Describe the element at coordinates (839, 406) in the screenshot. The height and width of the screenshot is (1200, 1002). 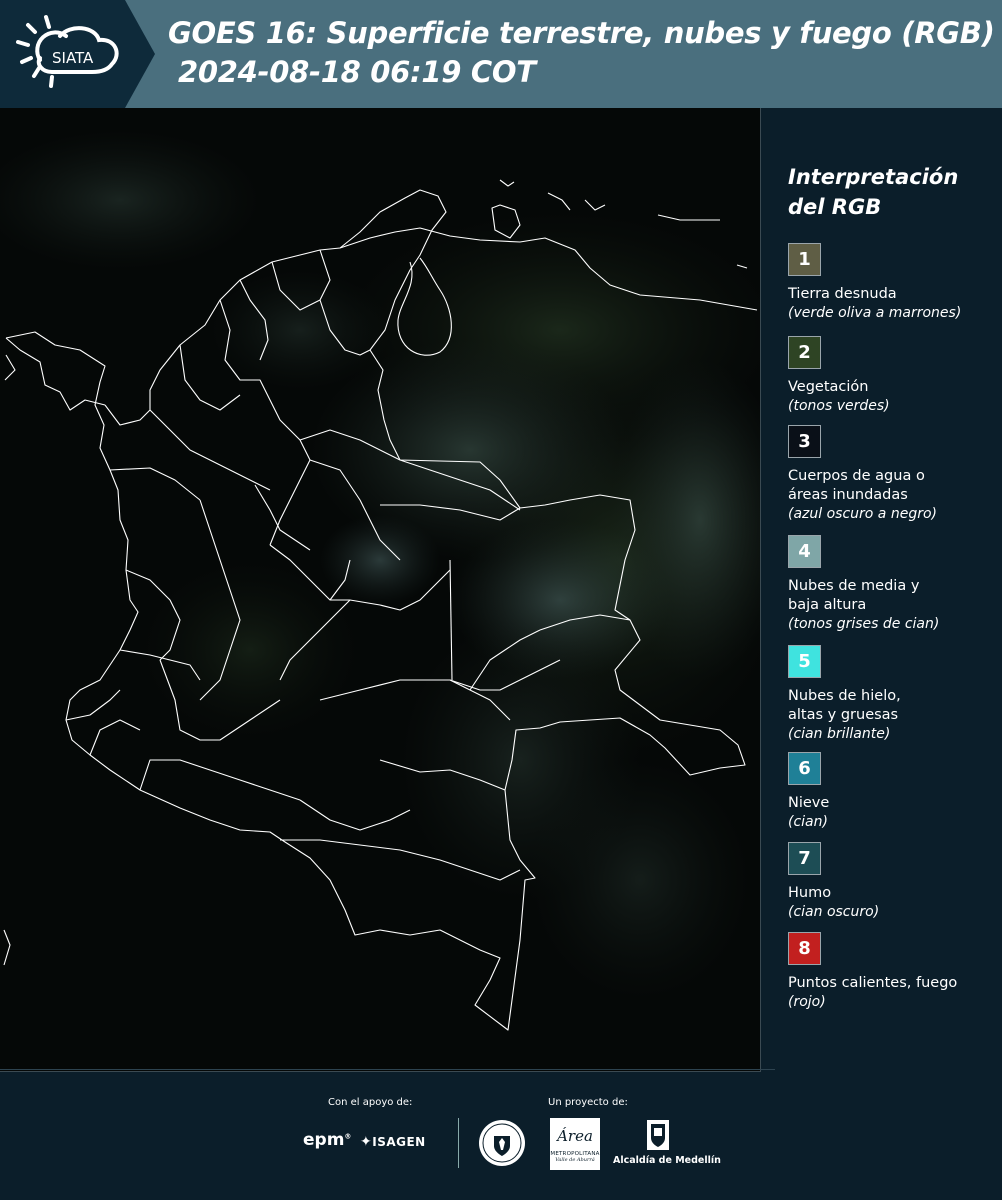
I see `legend-description: (tonos verdes)` at that location.